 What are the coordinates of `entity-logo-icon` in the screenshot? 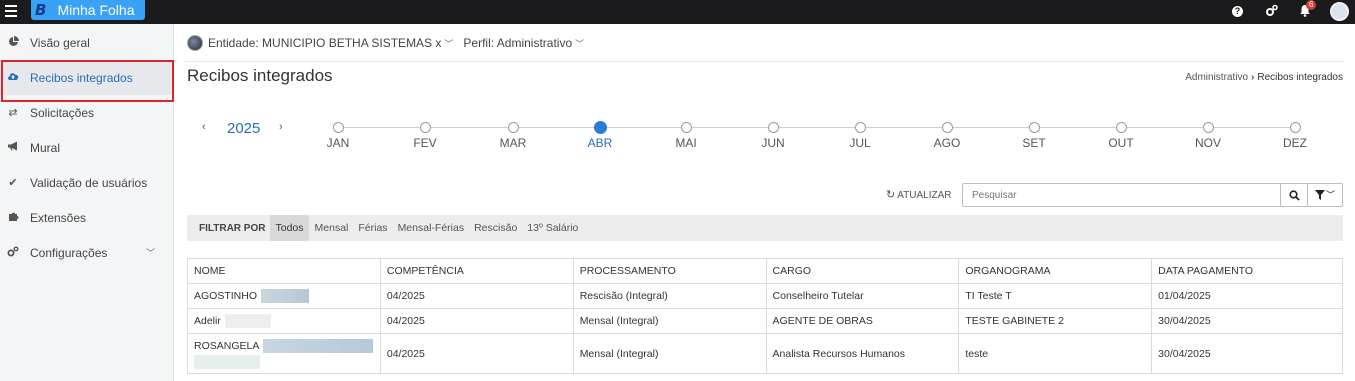 It's located at (195, 43).